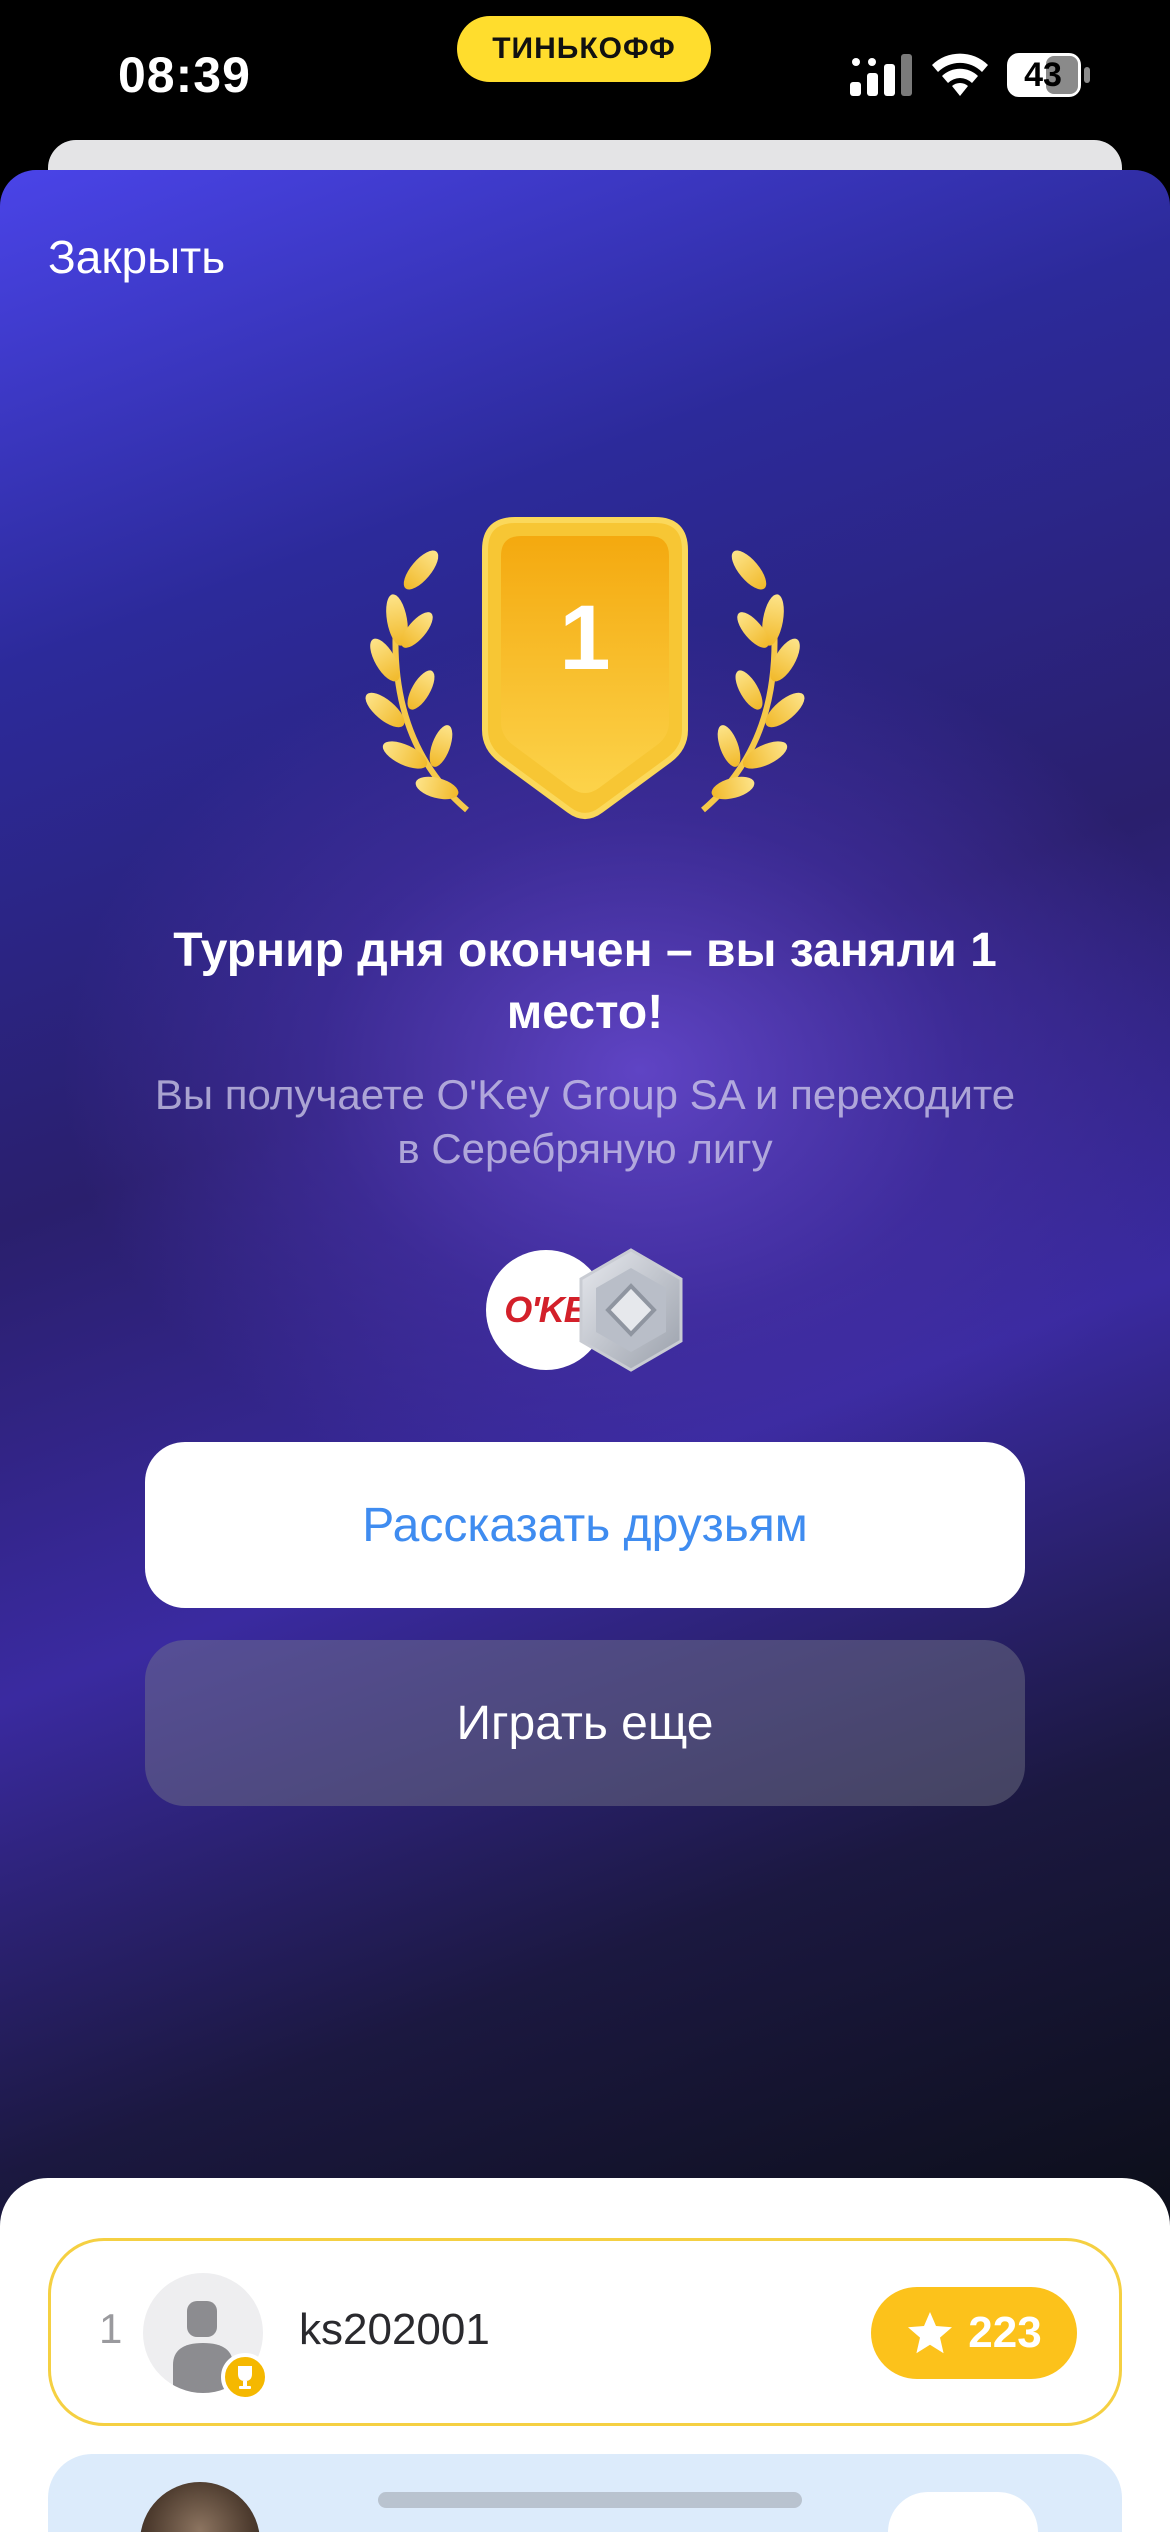 The width and height of the screenshot is (1170, 2532). Describe the element at coordinates (245, 2377) in the screenshot. I see `trophy-icon` at that location.